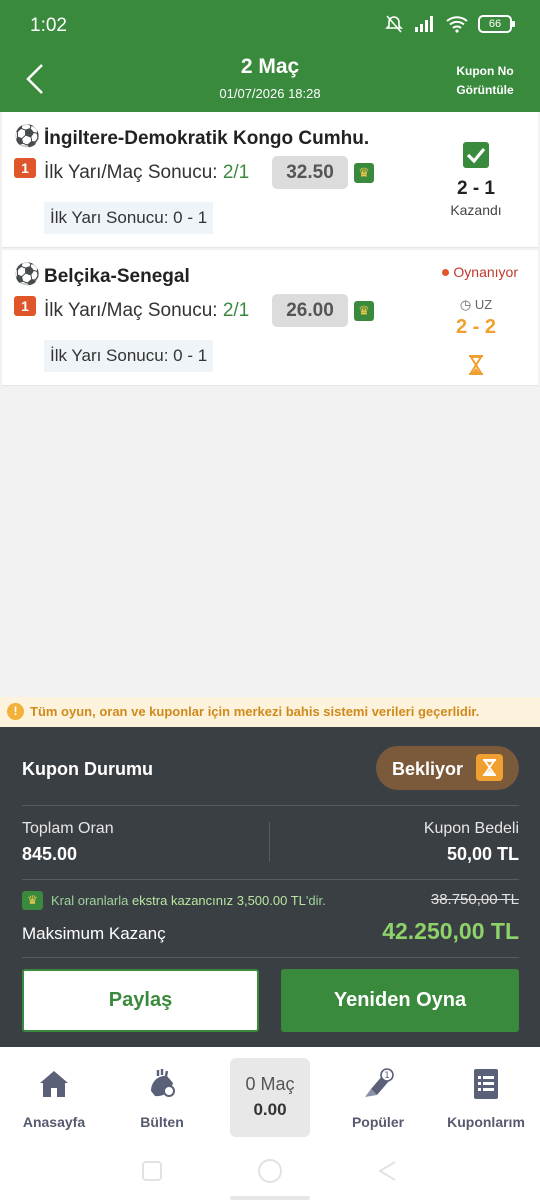 The image size is (540, 1200). I want to click on live-status: Oynanıyor, so click(480, 272).